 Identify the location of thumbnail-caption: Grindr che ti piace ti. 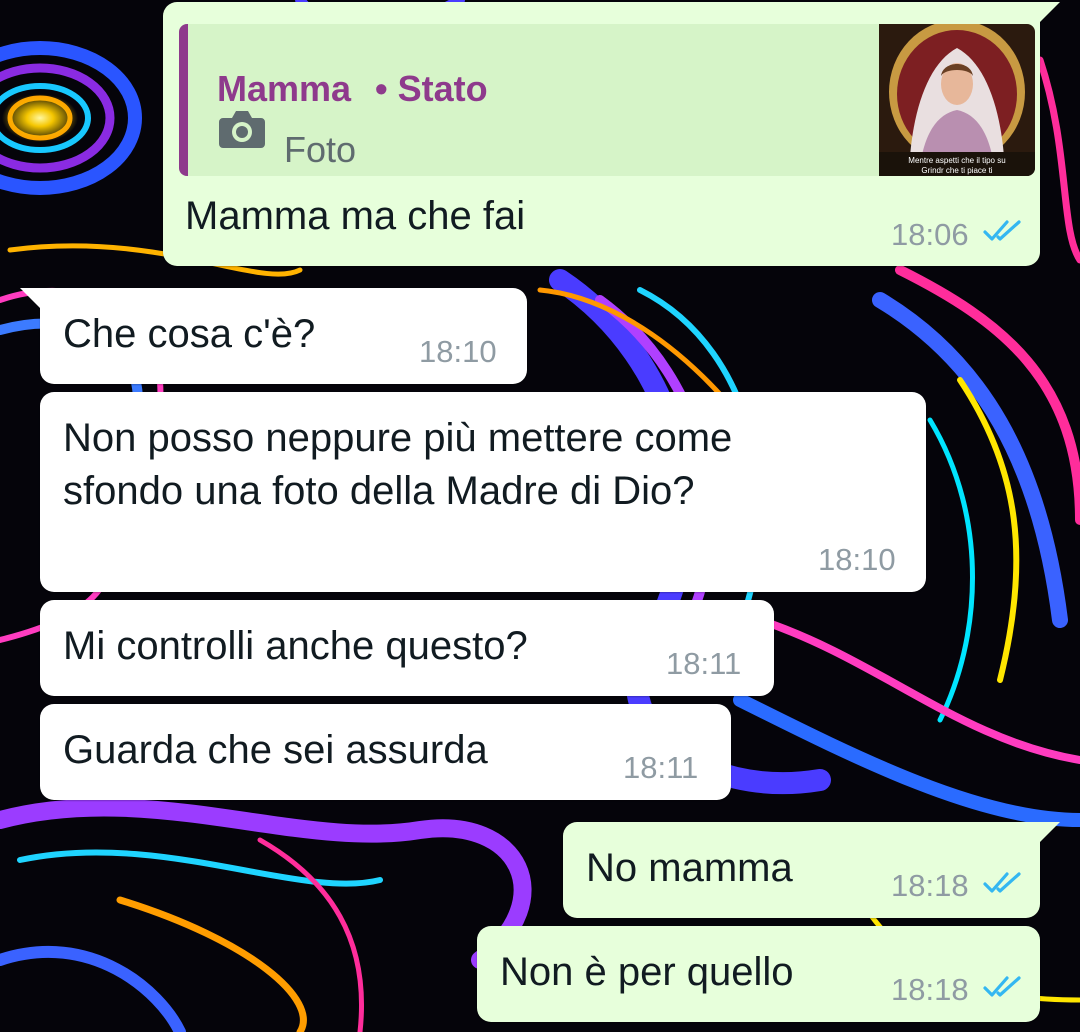
(956, 170).